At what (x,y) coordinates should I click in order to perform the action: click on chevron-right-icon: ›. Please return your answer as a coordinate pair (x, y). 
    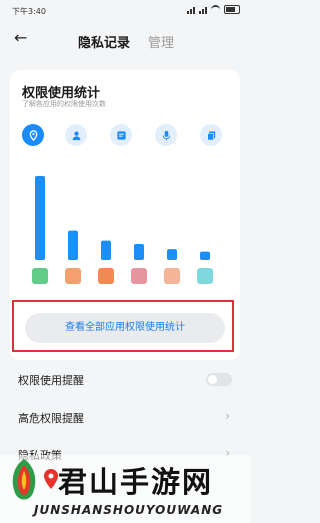
    Looking at the image, I should click on (227, 416).